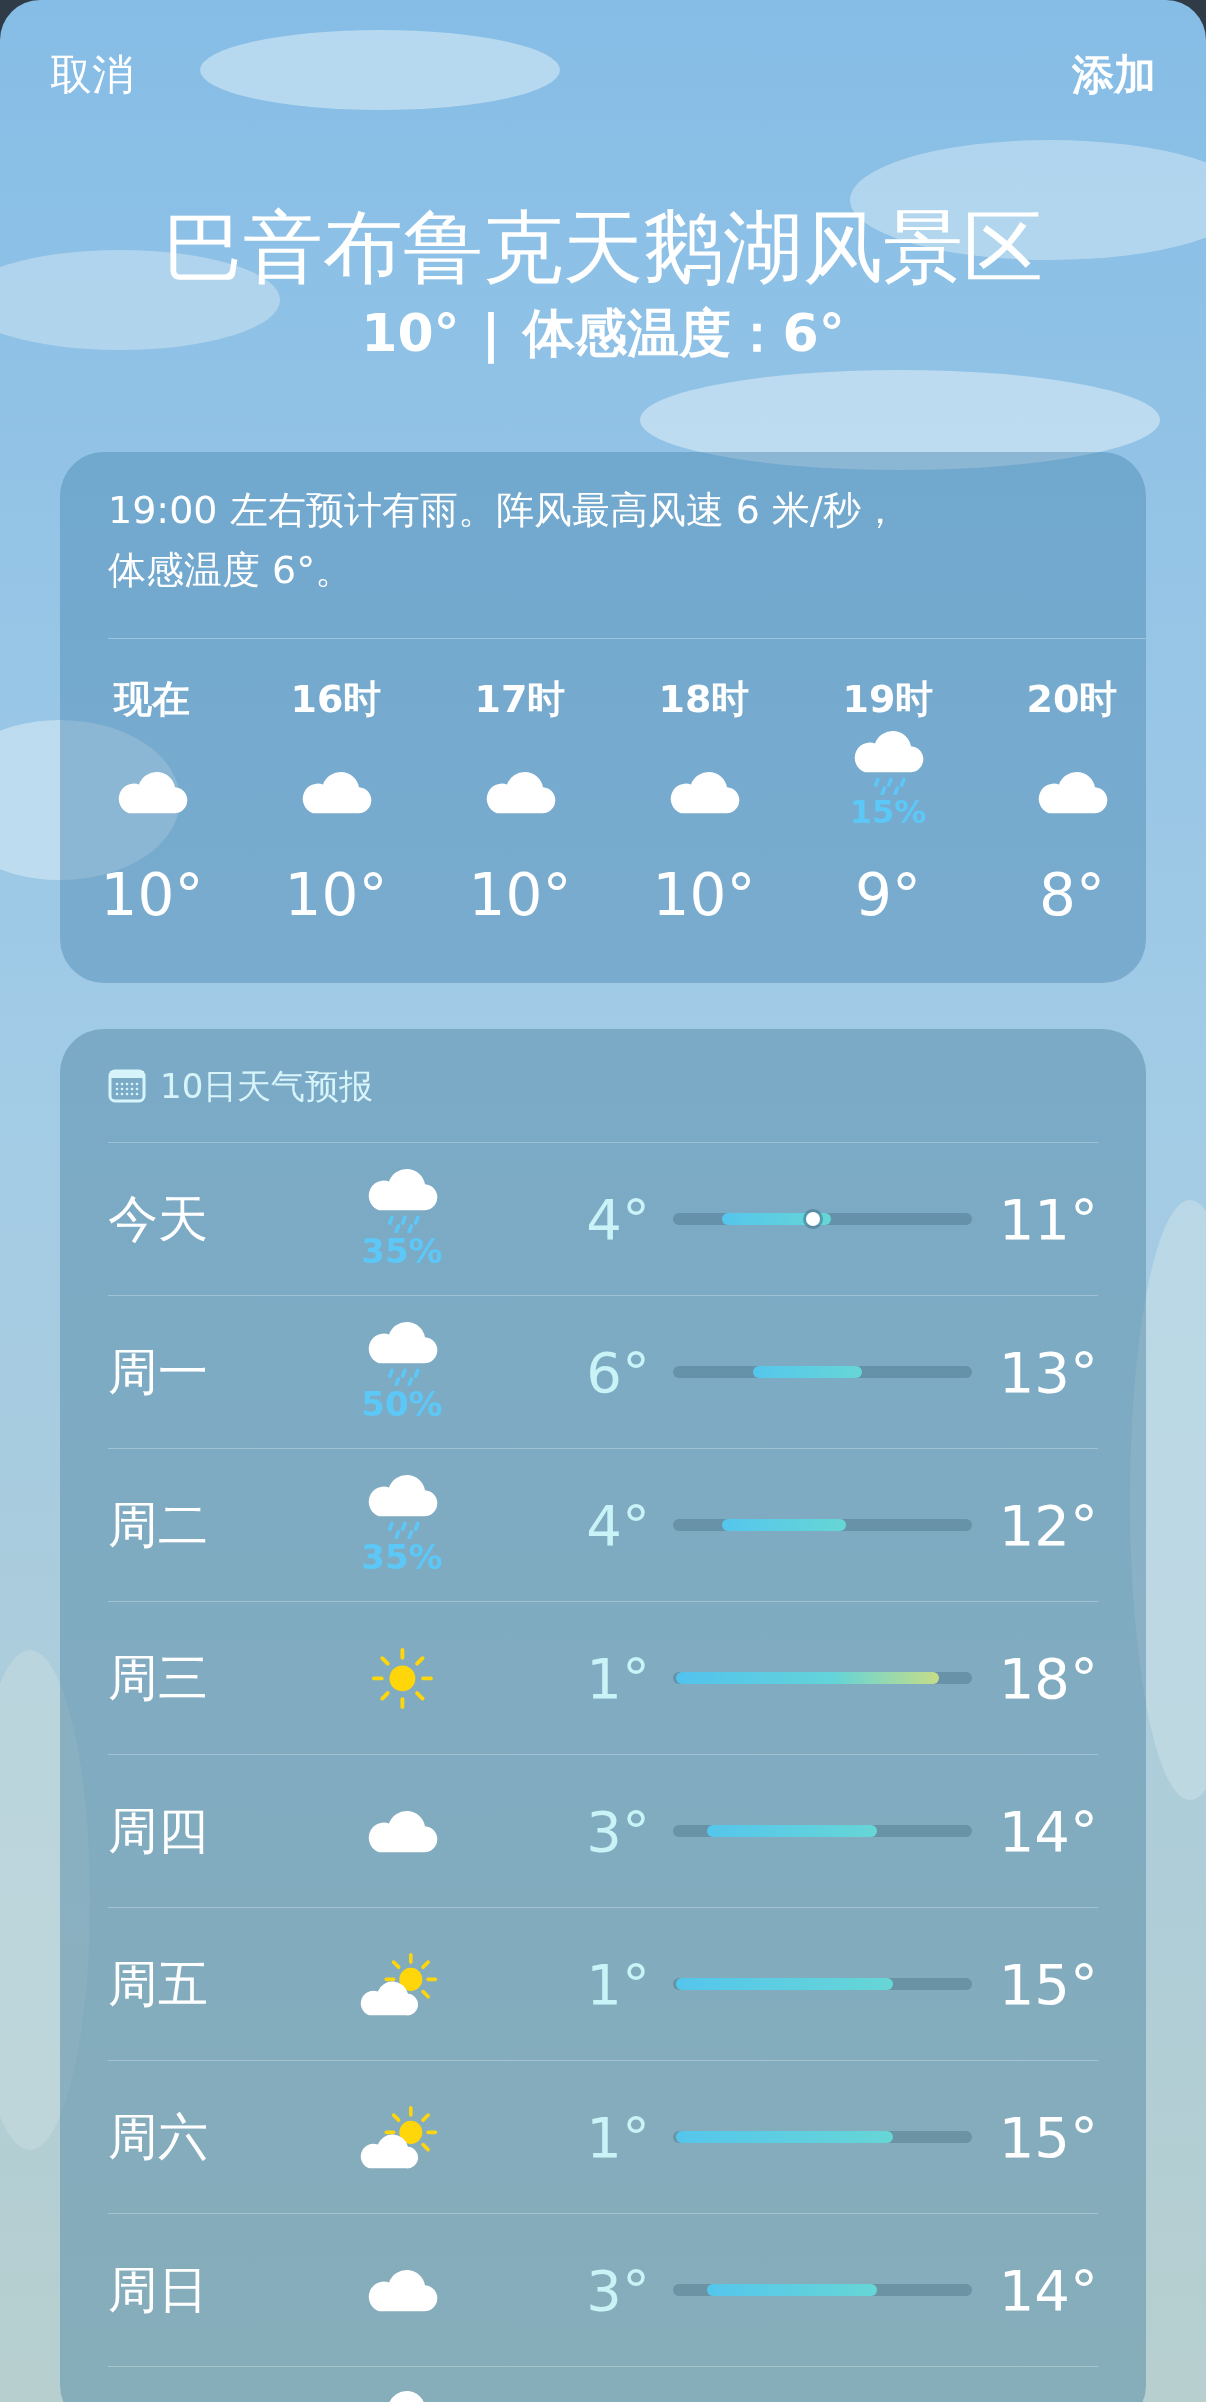 Image resolution: width=1206 pixels, height=2402 pixels. Describe the element at coordinates (503, 540) in the screenshot. I see `forecast-summary: 19:00 左右预计有雨。阵风最高风速 6 米/秒，体感温度 6°。` at that location.